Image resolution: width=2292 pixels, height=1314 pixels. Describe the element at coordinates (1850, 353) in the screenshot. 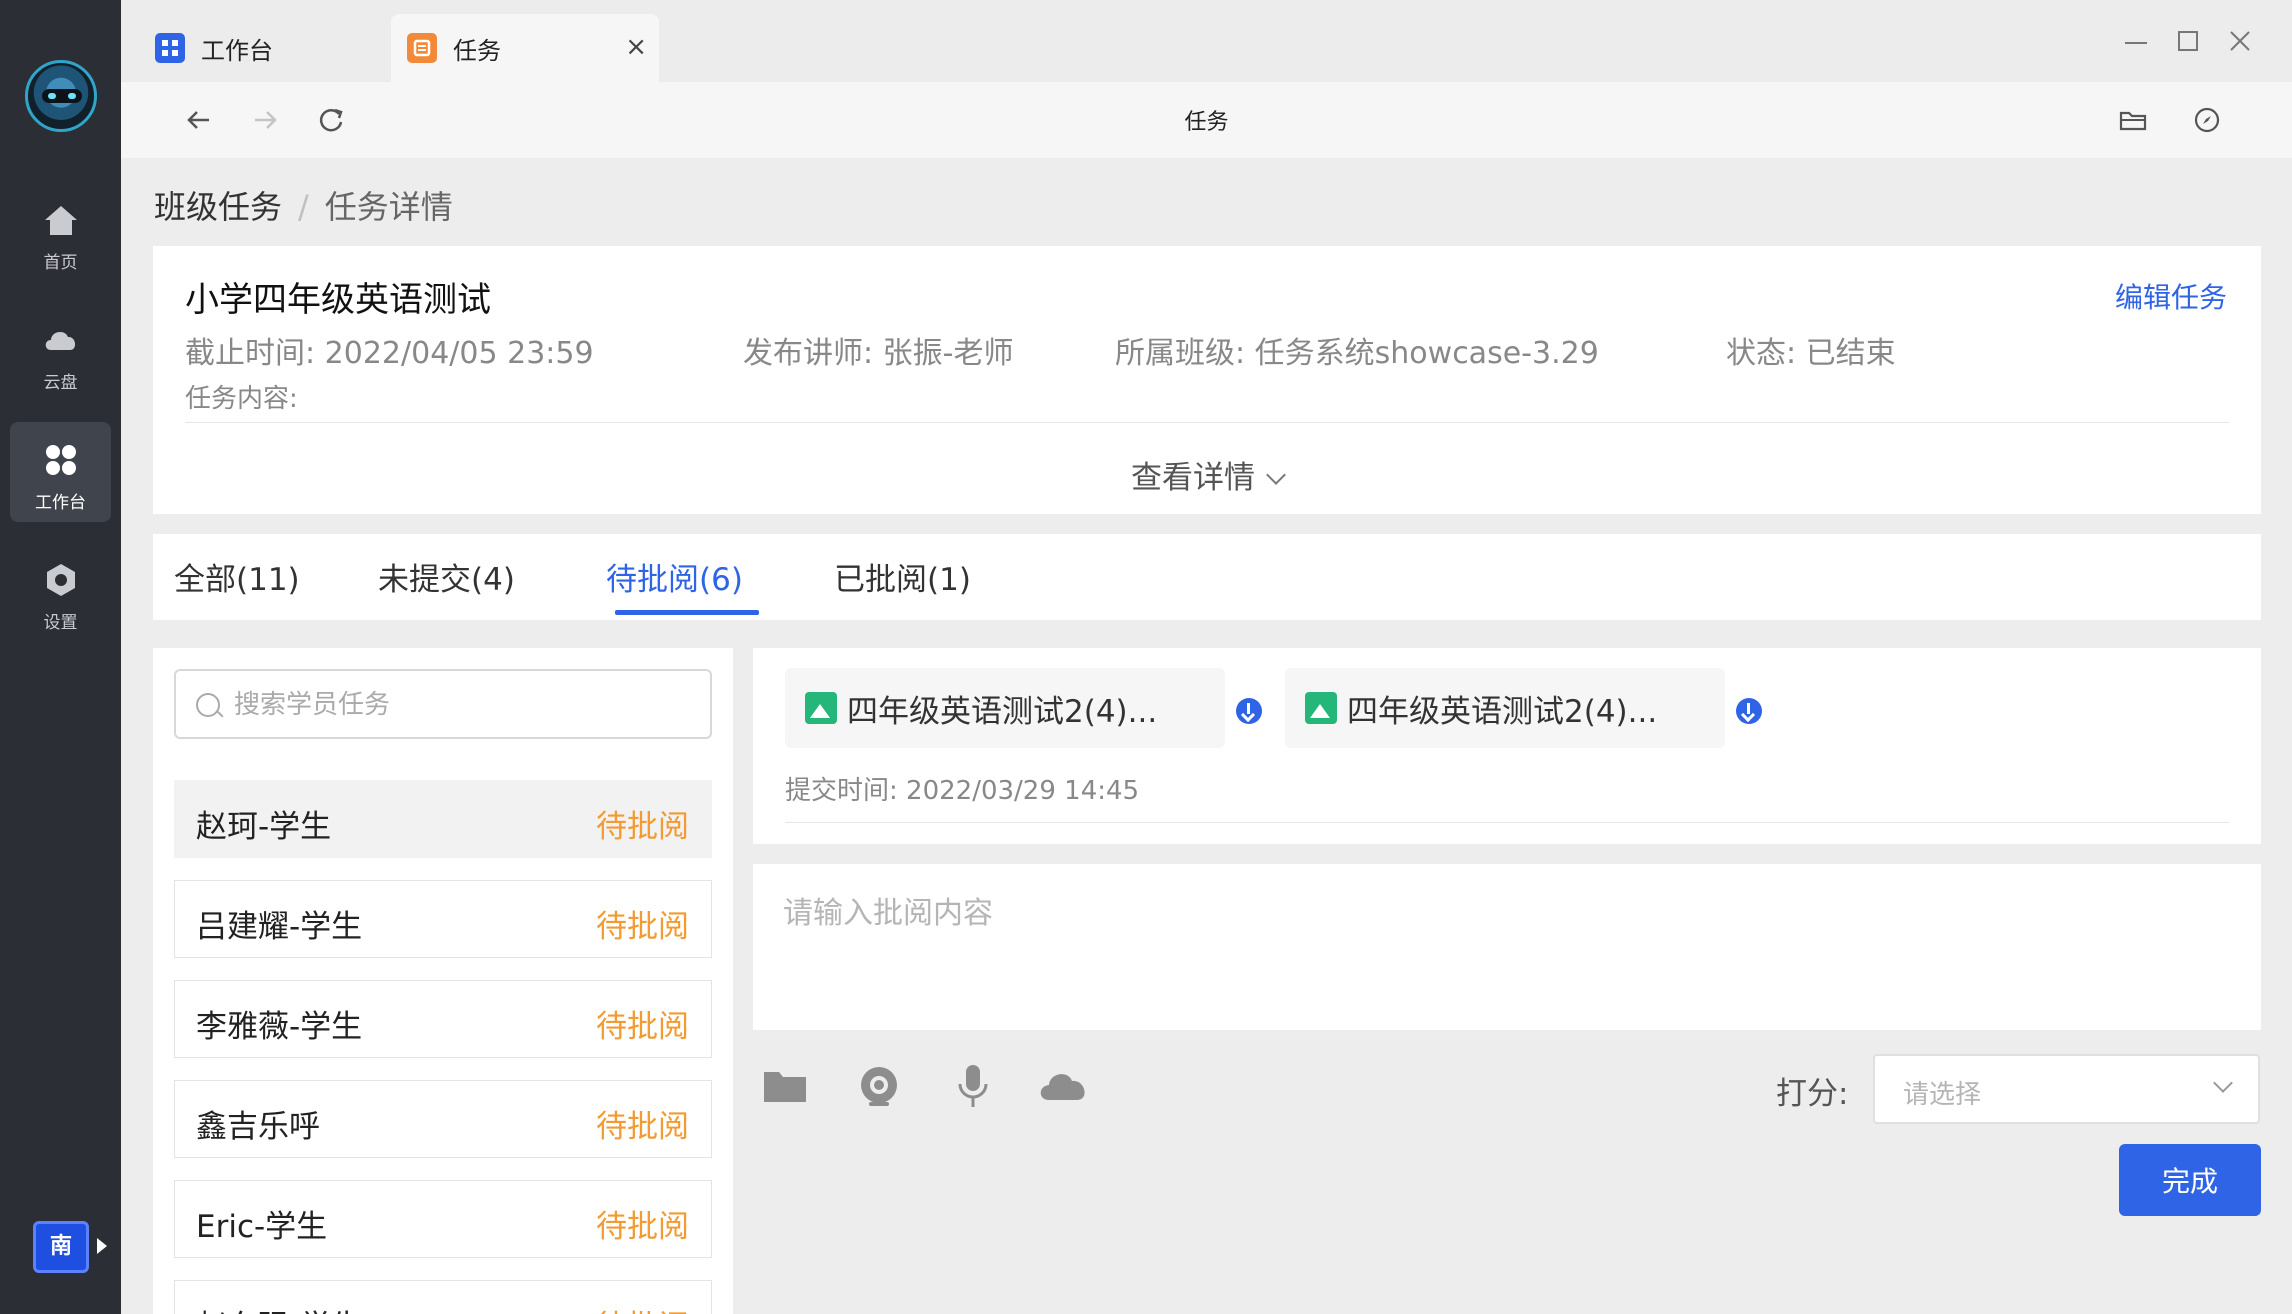

I see `status-value: 已结束` at that location.